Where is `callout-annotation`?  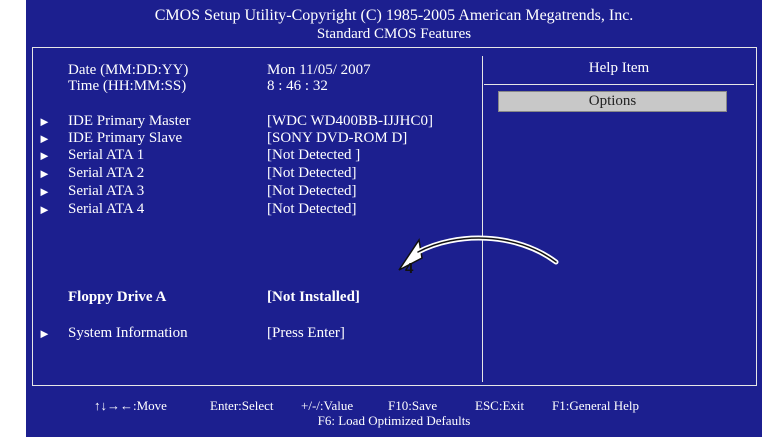 callout-annotation is located at coordinates (478, 253).